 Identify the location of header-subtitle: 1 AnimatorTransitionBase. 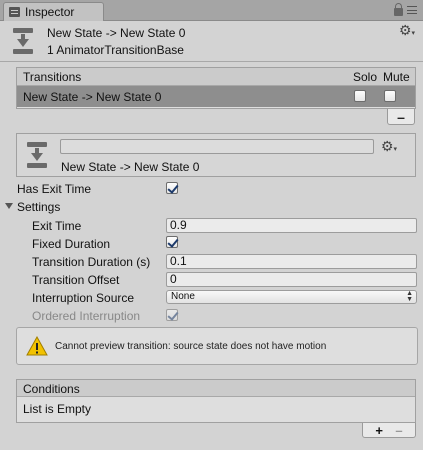
(115, 50).